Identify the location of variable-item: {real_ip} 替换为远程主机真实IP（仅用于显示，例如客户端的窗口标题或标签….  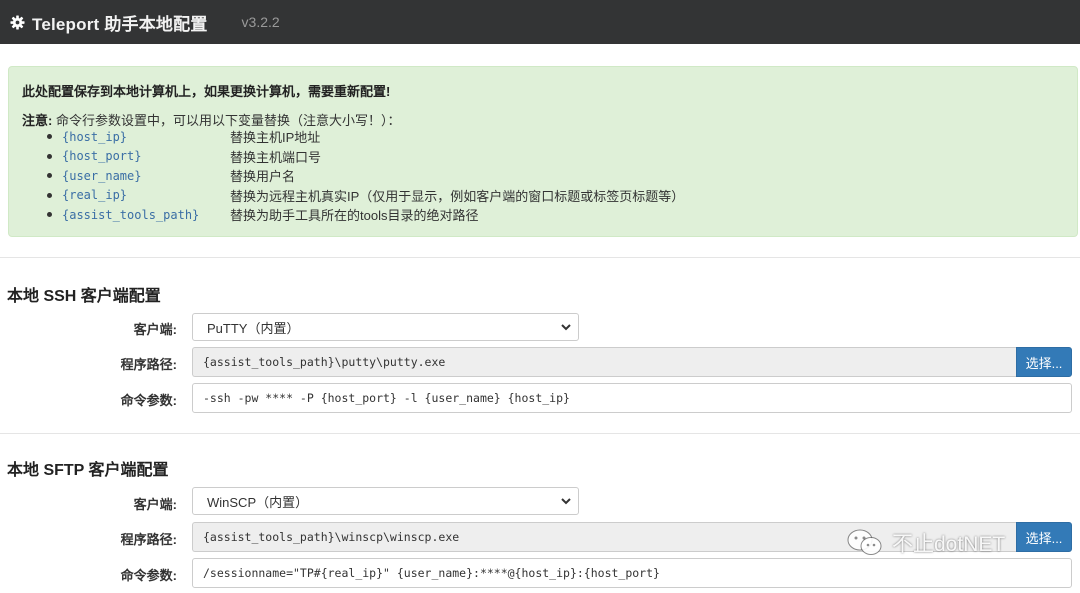
(365, 196).